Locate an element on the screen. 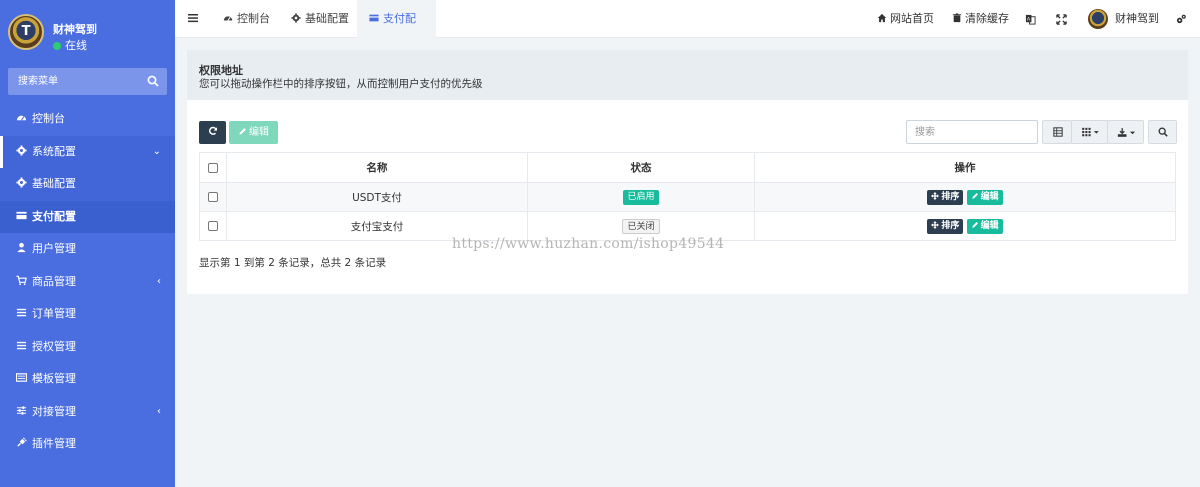 The height and width of the screenshot is (487, 1200). select-all-checkbox is located at coordinates (213, 167).